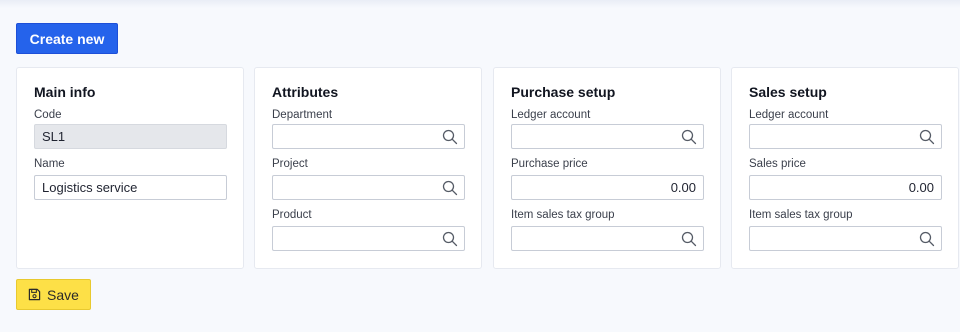 Image resolution: width=960 pixels, height=332 pixels. What do you see at coordinates (777, 164) in the screenshot?
I see `sales-price-label: Sales price` at bounding box center [777, 164].